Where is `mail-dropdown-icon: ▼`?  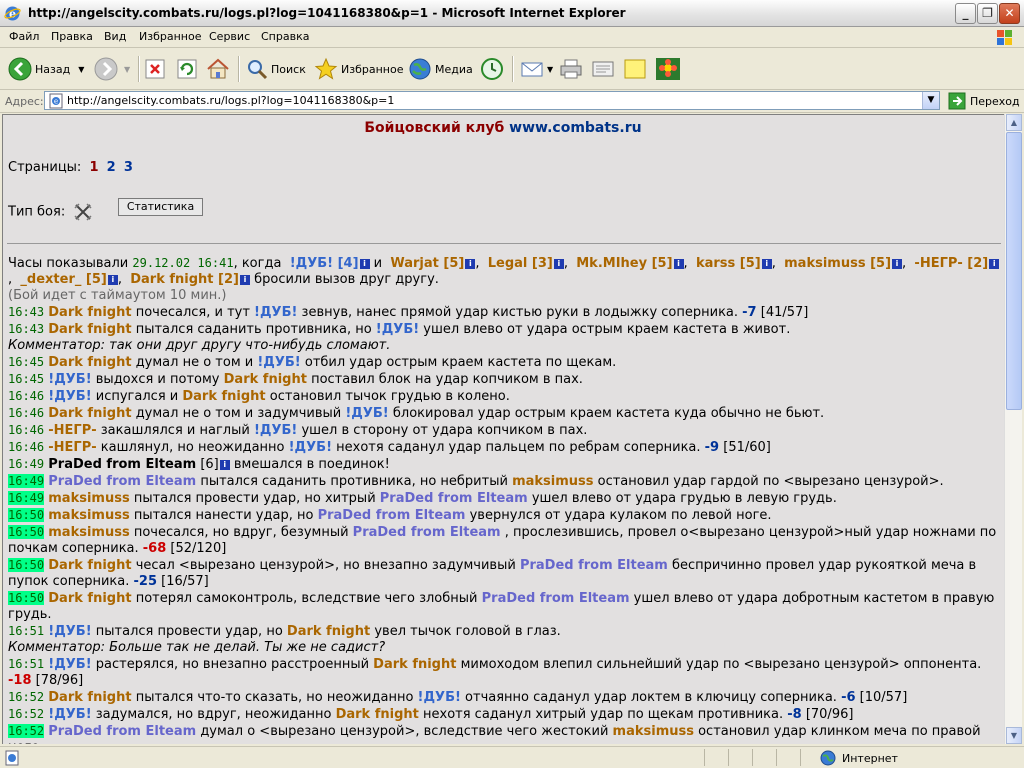
mail-dropdown-icon: ▼ is located at coordinates (550, 69).